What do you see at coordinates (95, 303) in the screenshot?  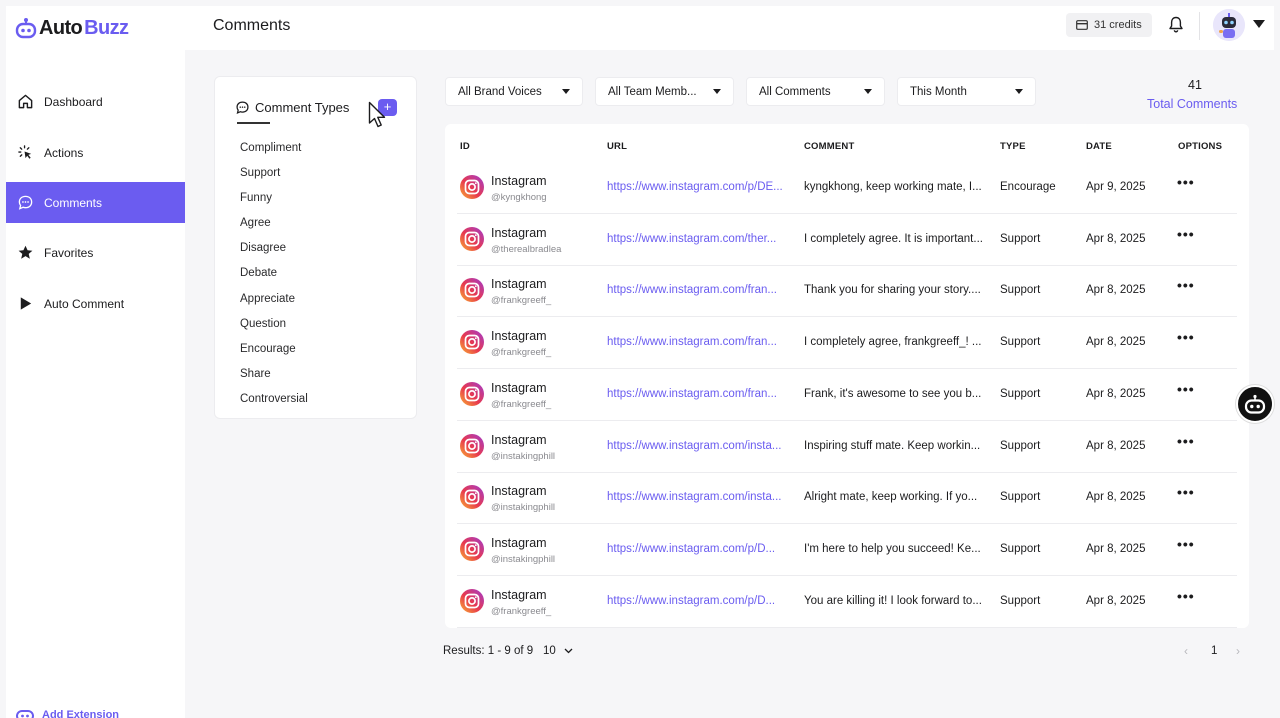 I see `sidebar-item-auto-comment: Auto Comment` at bounding box center [95, 303].